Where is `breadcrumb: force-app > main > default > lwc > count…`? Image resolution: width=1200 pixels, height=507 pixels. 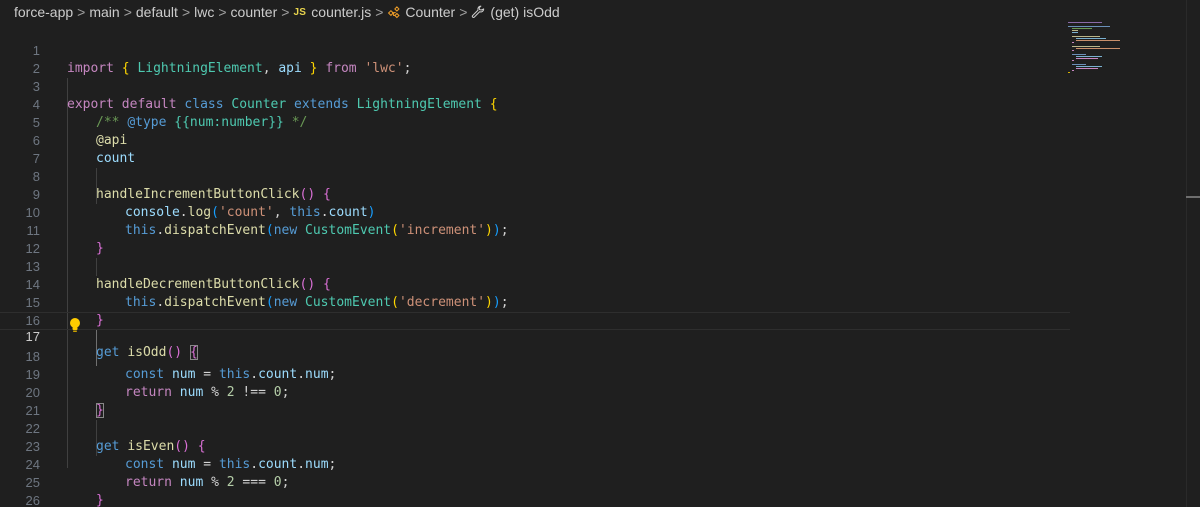
breadcrumb: force-app > main > default > lwc > count… is located at coordinates (600, 12).